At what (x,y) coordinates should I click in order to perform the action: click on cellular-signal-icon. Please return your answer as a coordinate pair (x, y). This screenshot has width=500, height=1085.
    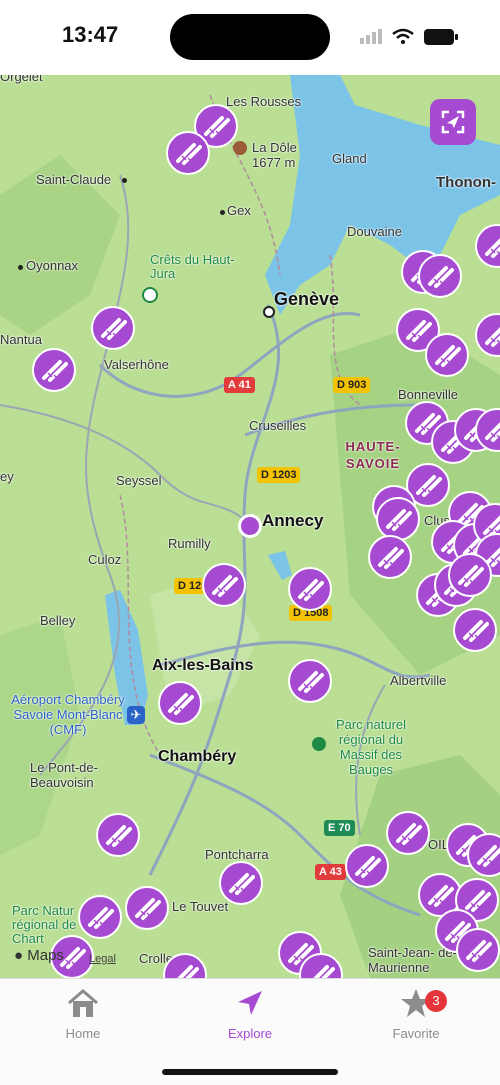
    Looking at the image, I should click on (371, 36).